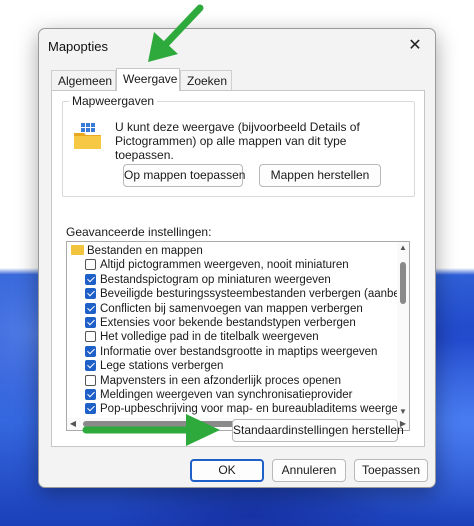  Describe the element at coordinates (318, 430) in the screenshot. I see `restore-defaults-button: Standaardinstellingen herstellen` at that location.